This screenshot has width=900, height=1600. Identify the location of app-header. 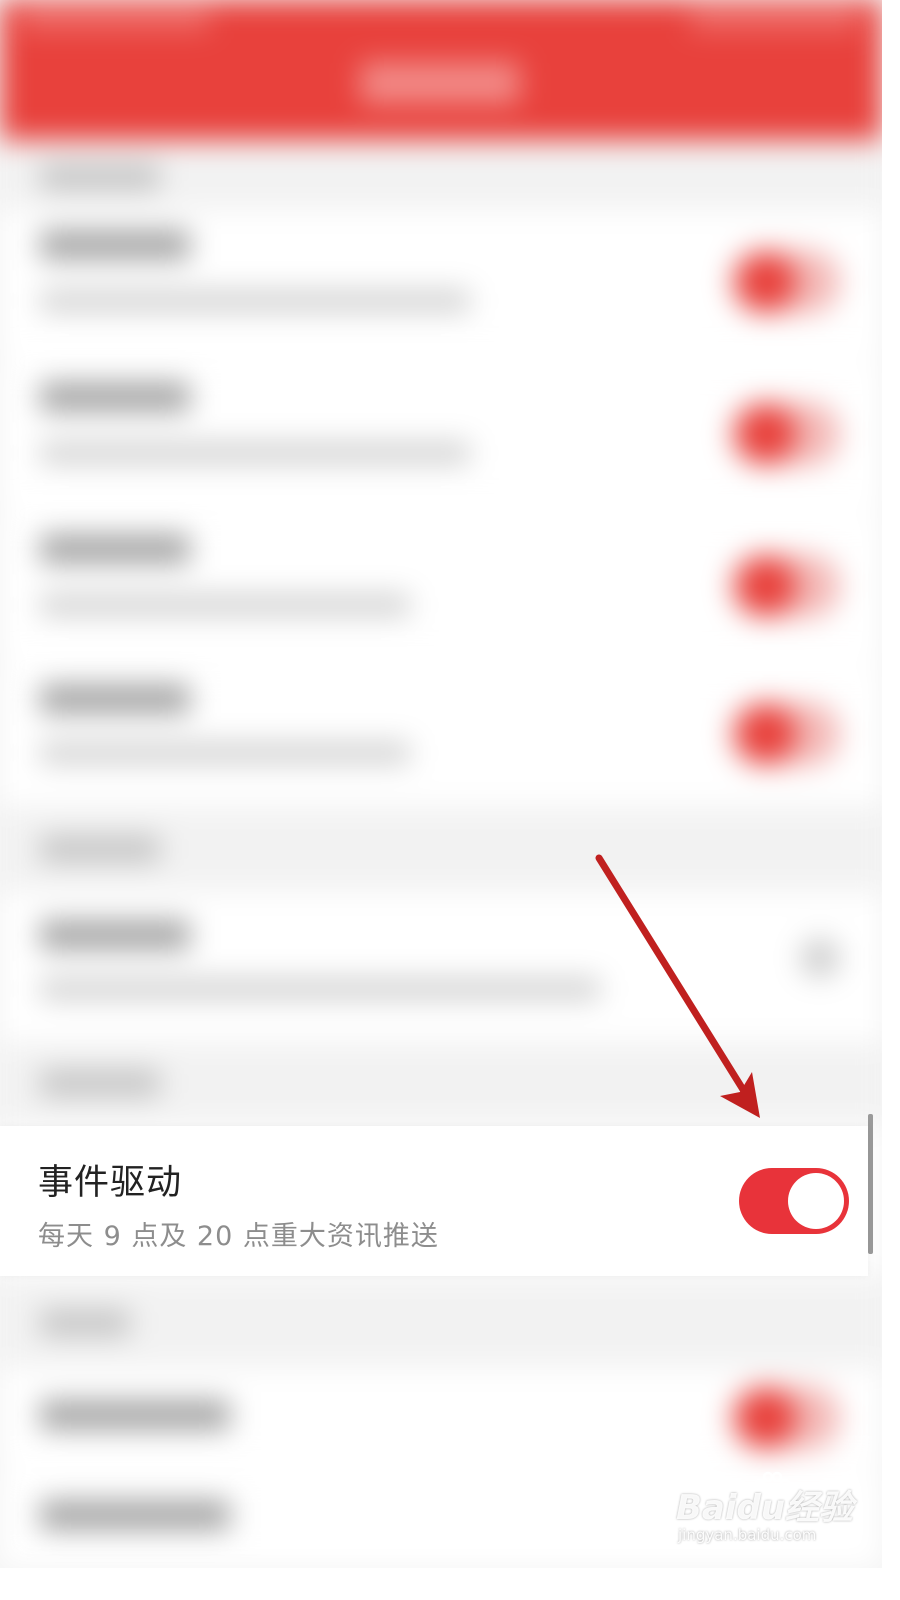
(441, 70).